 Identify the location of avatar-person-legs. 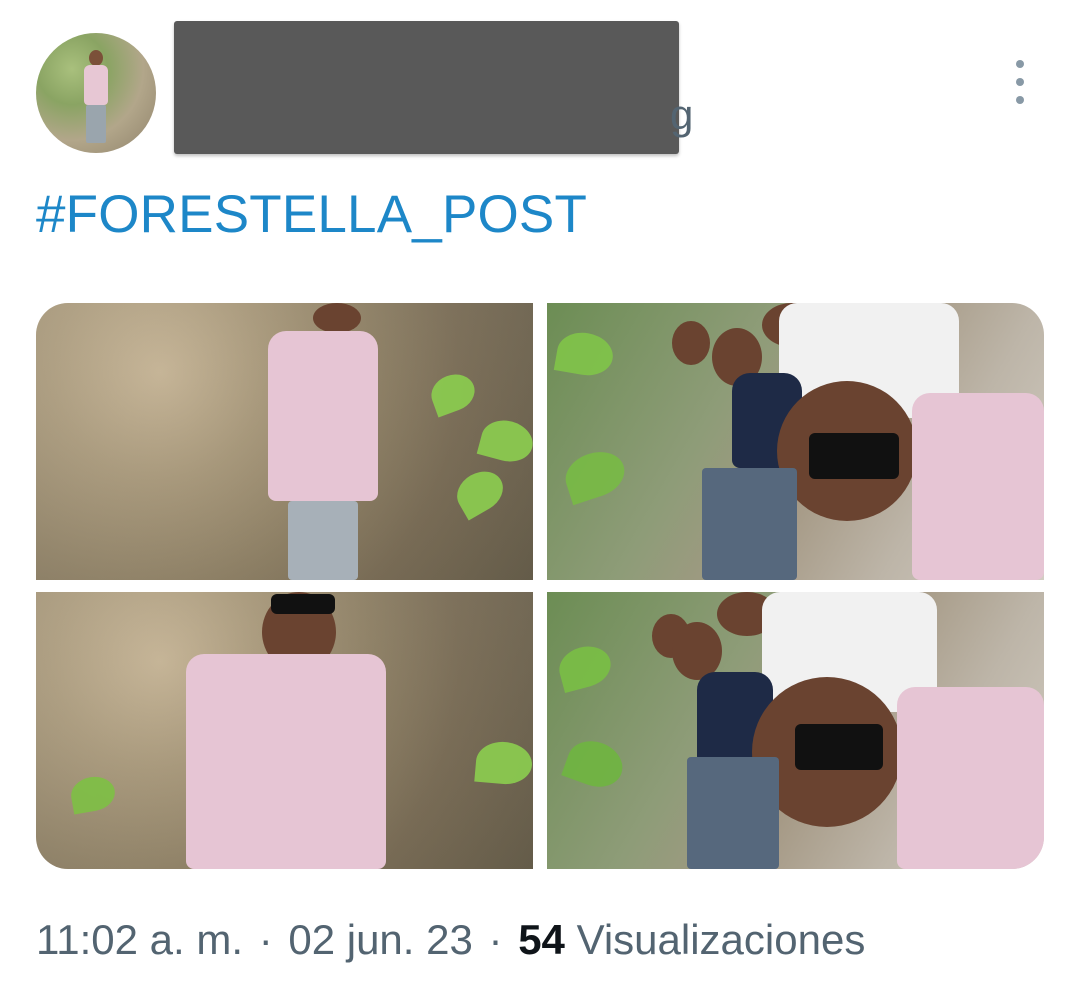
(96, 124).